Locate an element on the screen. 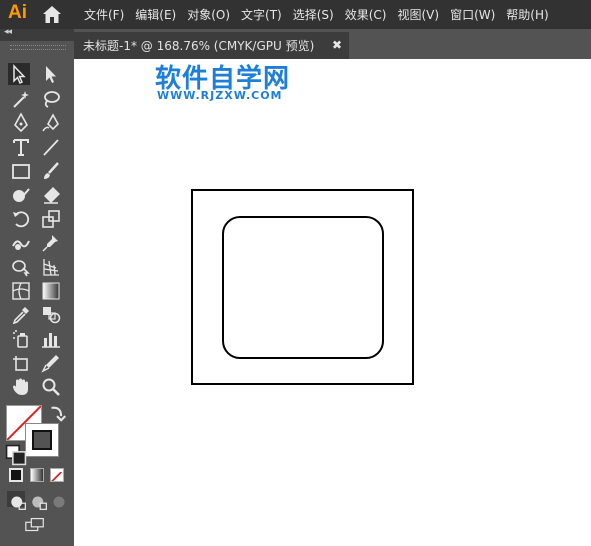 This screenshot has width=591, height=546. shaper-tool-icon is located at coordinates (21, 195).